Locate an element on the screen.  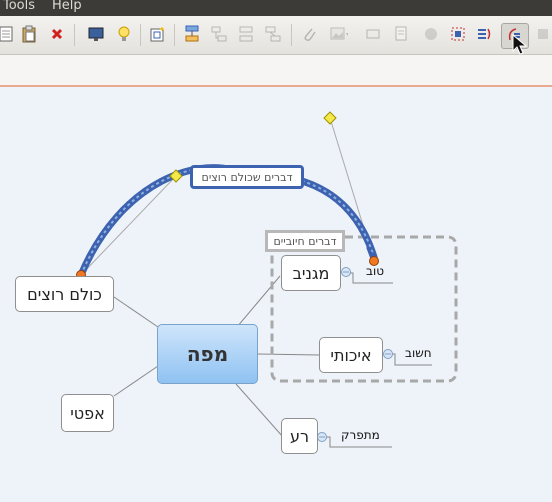
mouse-cursor-icon is located at coordinates (520, 44).